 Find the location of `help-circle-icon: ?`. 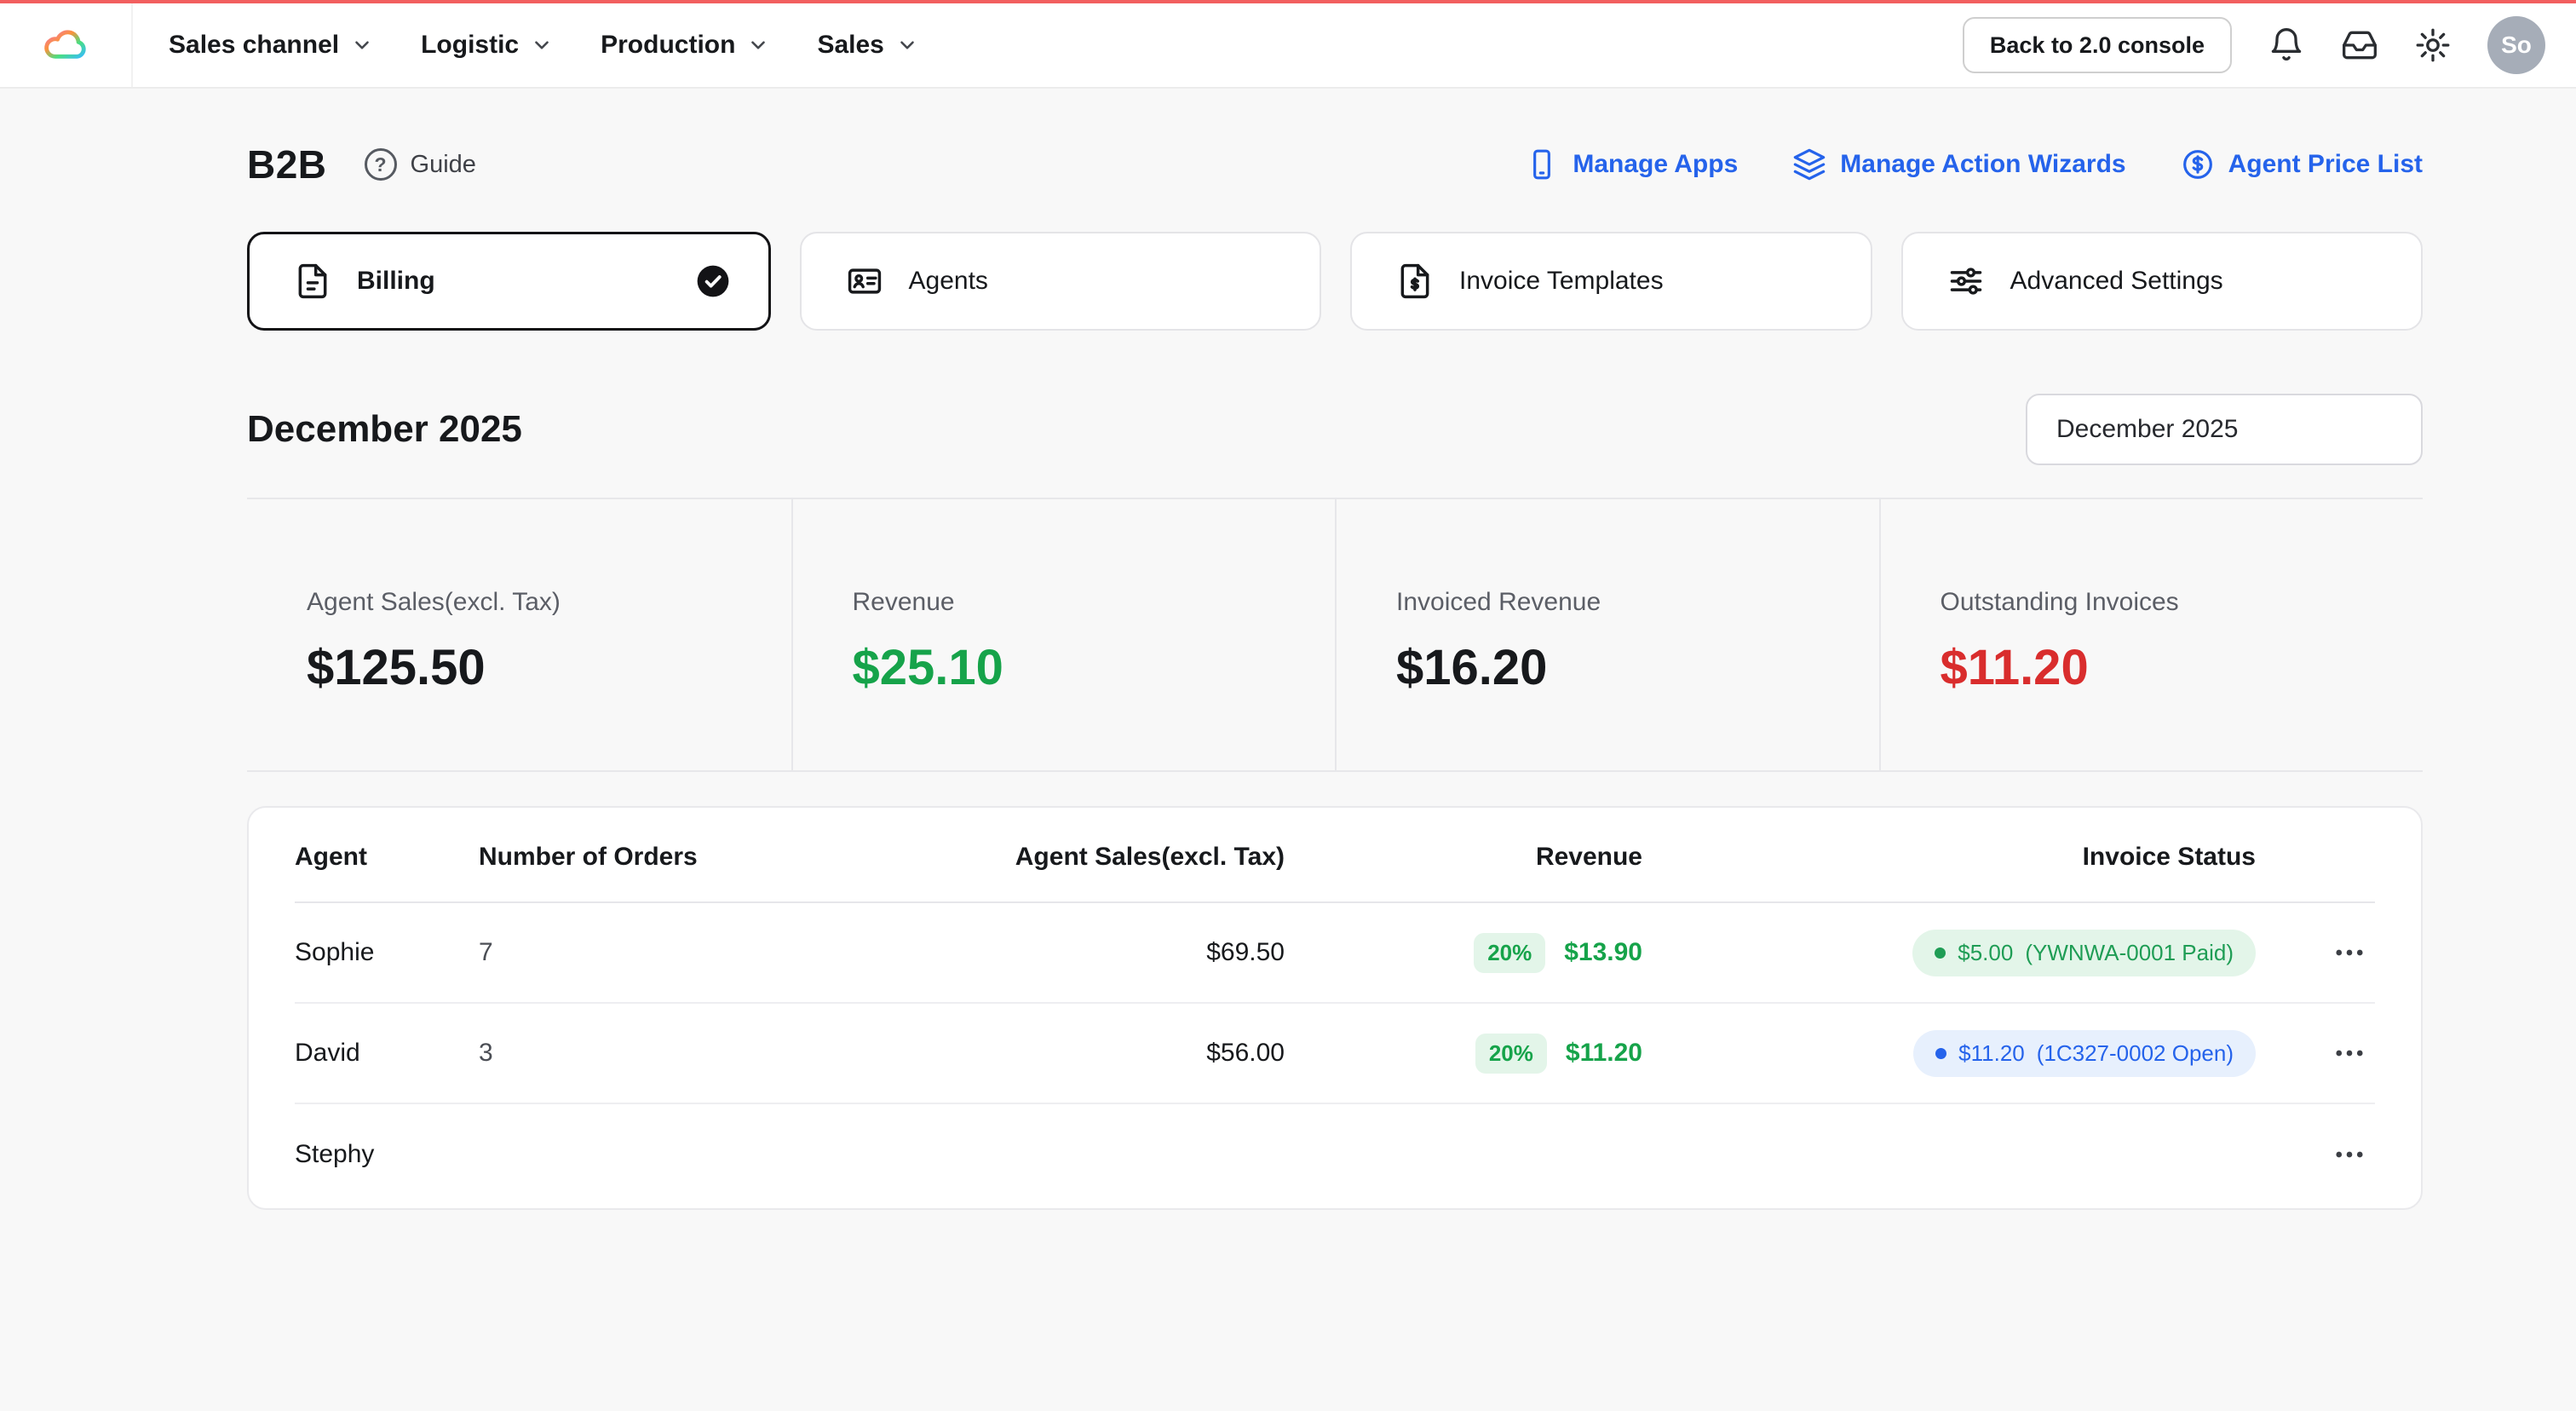

help-circle-icon: ? is located at coordinates (381, 164).